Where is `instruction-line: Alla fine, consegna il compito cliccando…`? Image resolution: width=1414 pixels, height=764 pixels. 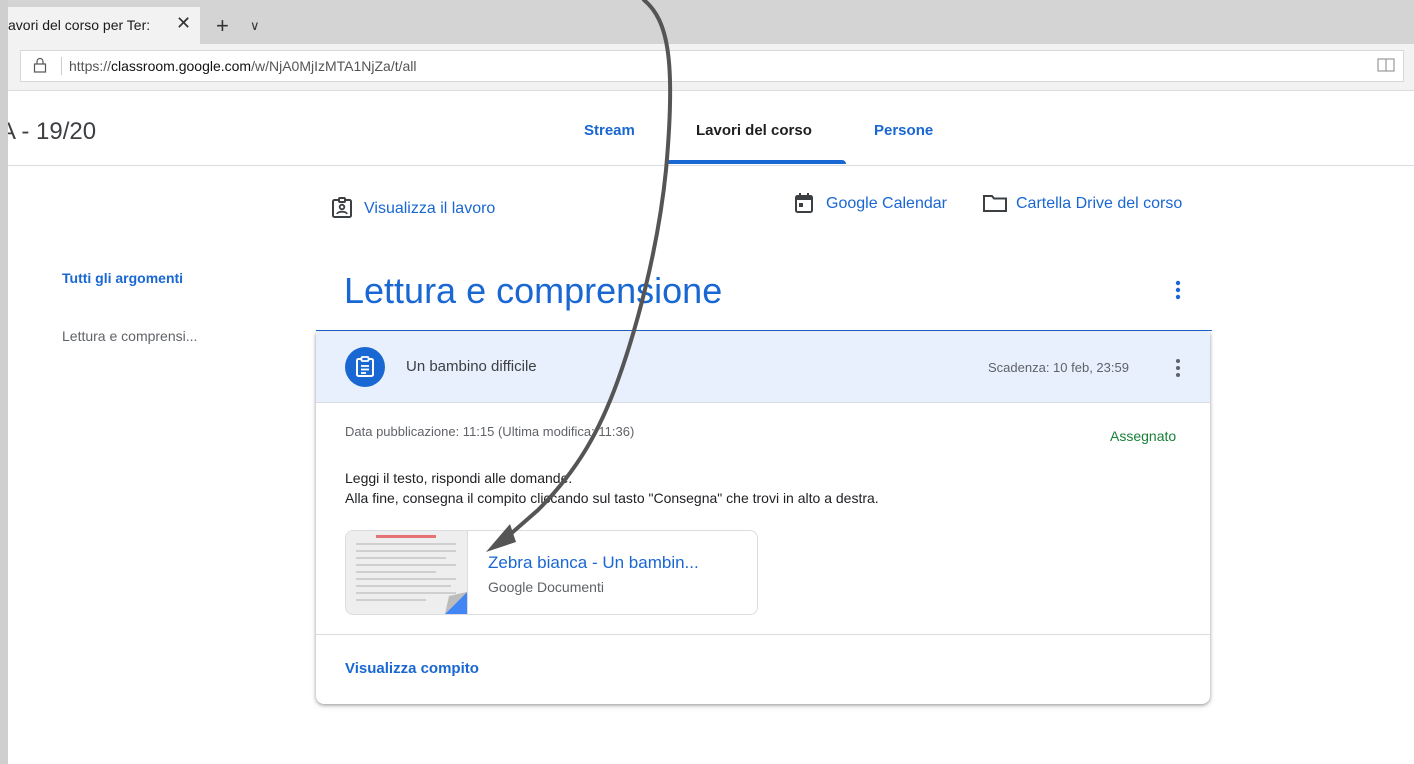
instruction-line: Alla fine, consegna il compito cliccando… is located at coordinates (612, 498).